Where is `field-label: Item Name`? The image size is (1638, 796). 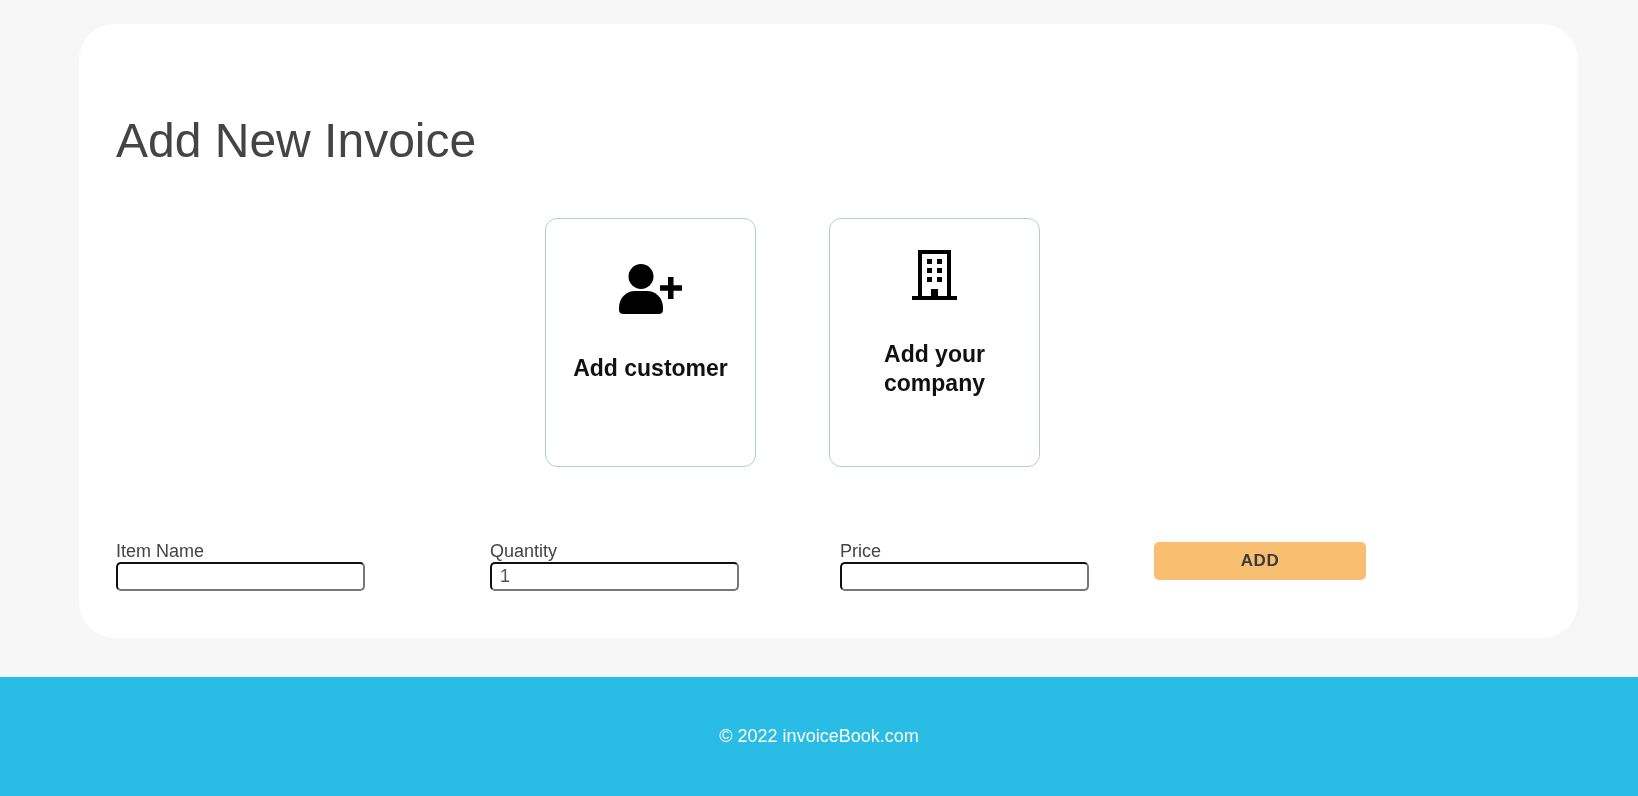 field-label: Item Name is located at coordinates (160, 551).